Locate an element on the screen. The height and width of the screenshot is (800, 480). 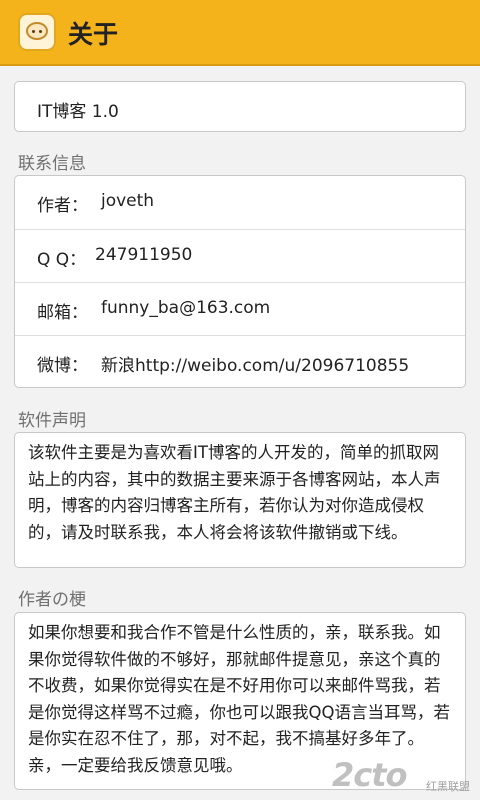
app-version: IT博客 1.0 is located at coordinates (78, 112).